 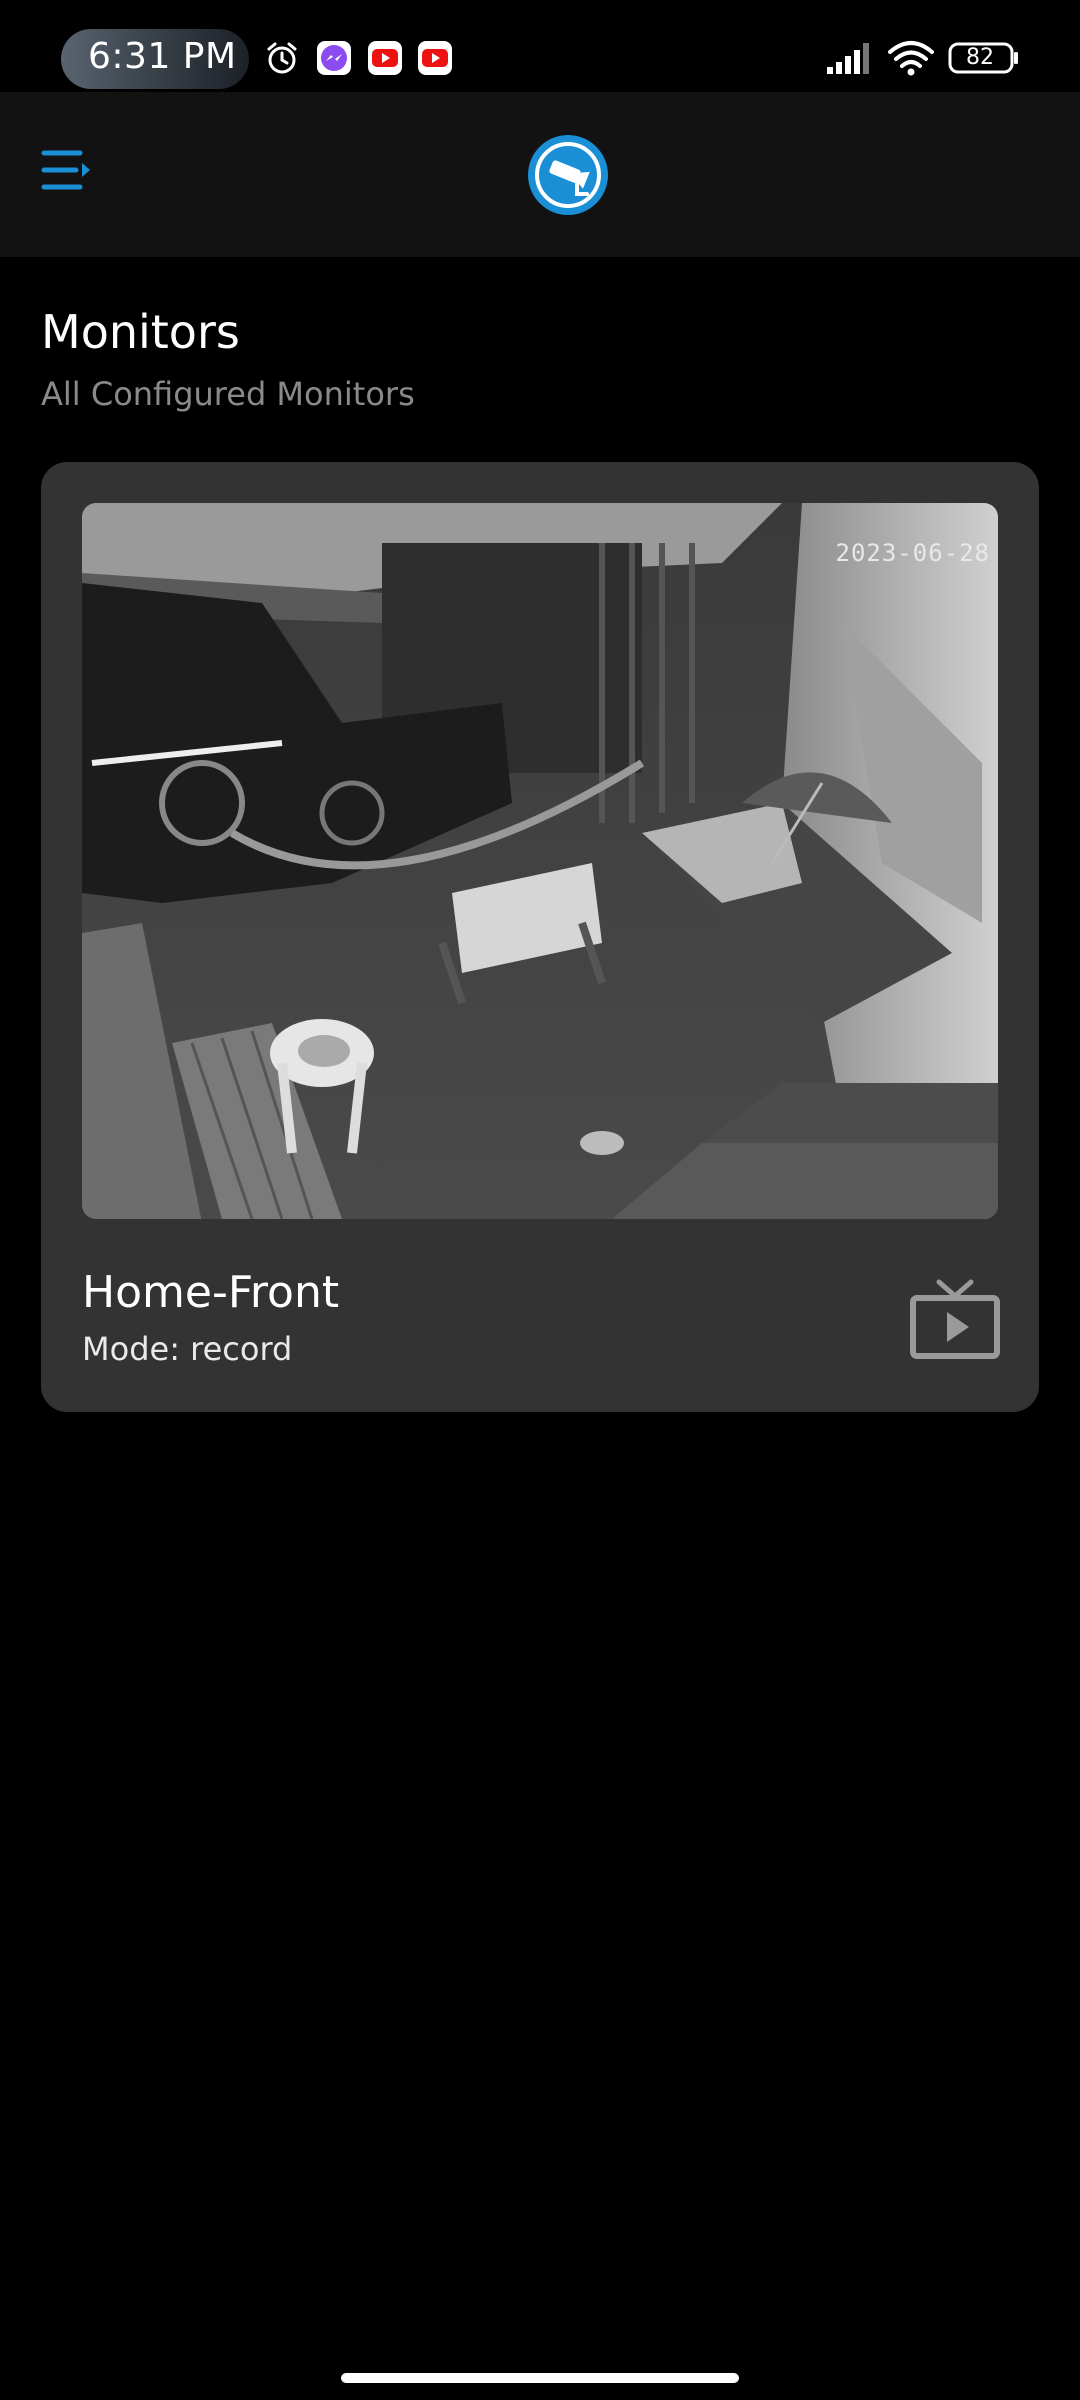 What do you see at coordinates (913, 553) in the screenshot?
I see `snapshot-timestamp: 2023-06-28` at bounding box center [913, 553].